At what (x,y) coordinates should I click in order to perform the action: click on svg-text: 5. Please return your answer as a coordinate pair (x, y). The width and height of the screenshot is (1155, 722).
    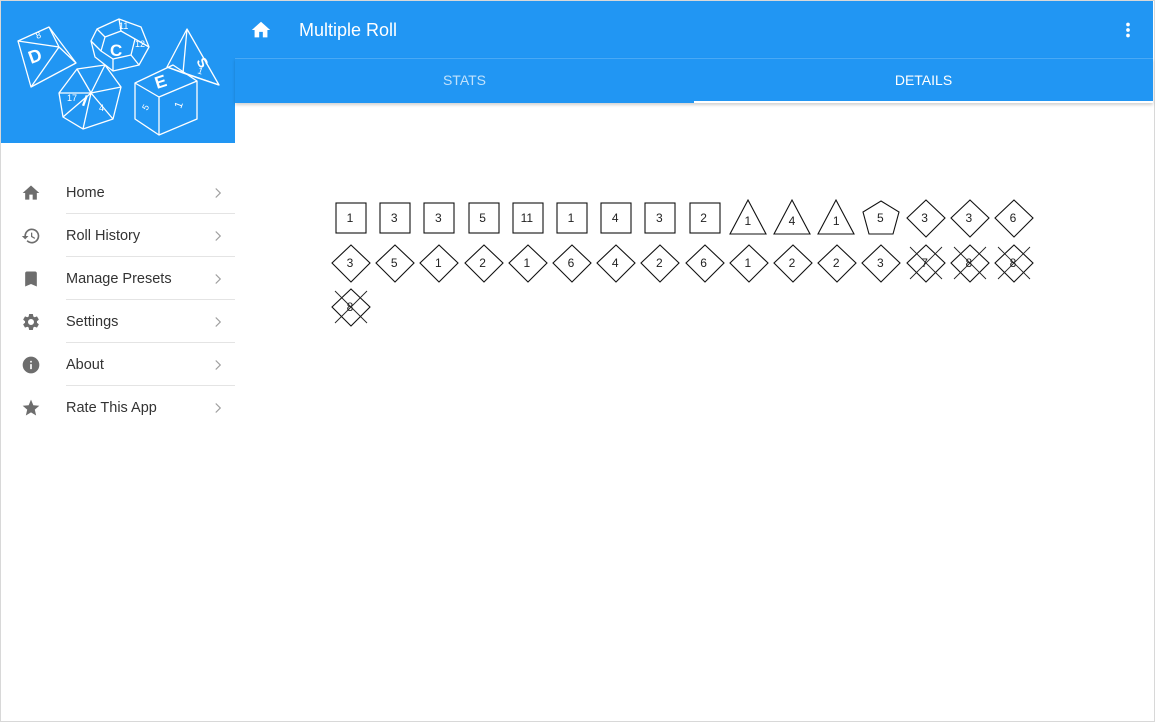
    Looking at the image, I should click on (145, 107).